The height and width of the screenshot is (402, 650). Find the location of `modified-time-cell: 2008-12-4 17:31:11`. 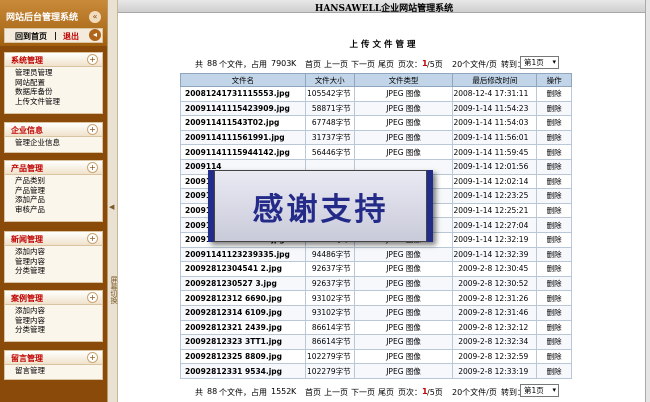

modified-time-cell: 2008-12-4 17:31:11 is located at coordinates (495, 94).